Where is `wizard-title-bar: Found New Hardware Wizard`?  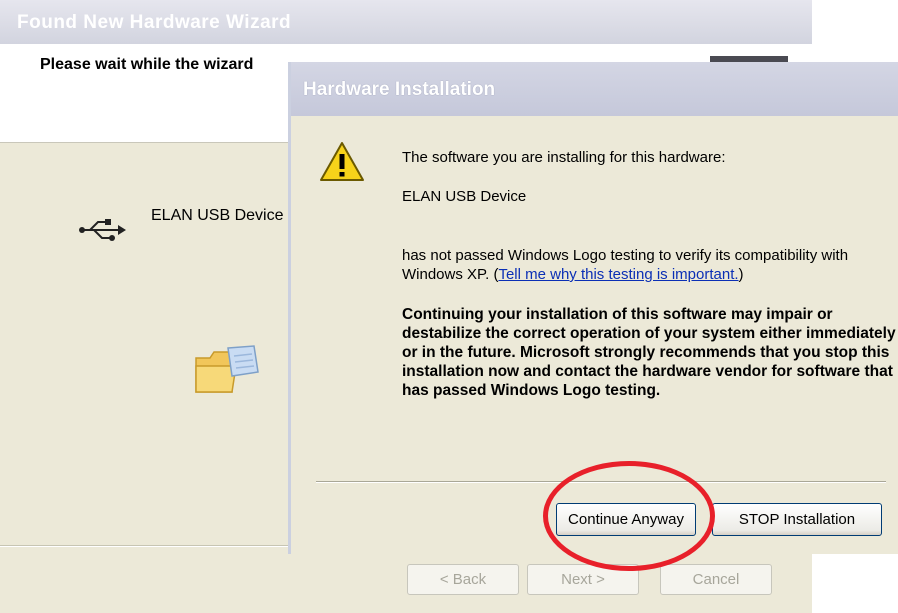
wizard-title-bar: Found New Hardware Wizard is located at coordinates (406, 22).